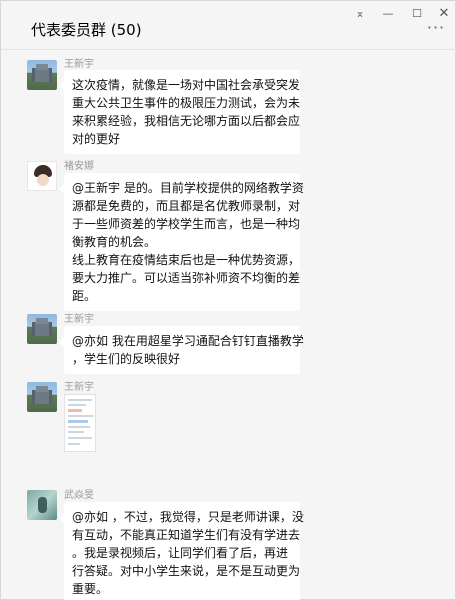 This screenshot has width=456, height=600. Describe the element at coordinates (126, 359) in the screenshot. I see `message-line: ，学生们的反映很好` at that location.